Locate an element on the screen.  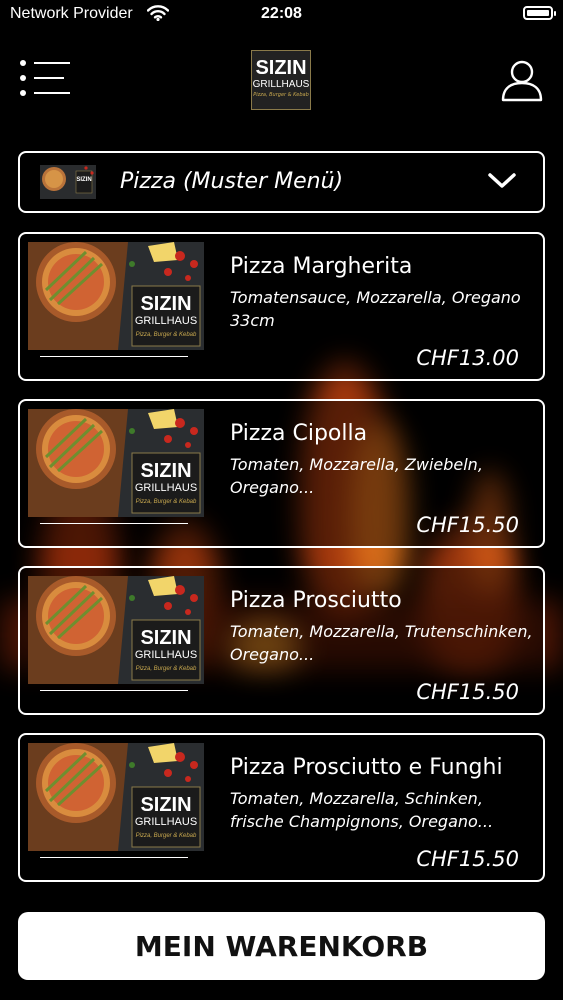
category-dropdown: SIZIN Pizza (Muster Menü) is located at coordinates (281, 182).